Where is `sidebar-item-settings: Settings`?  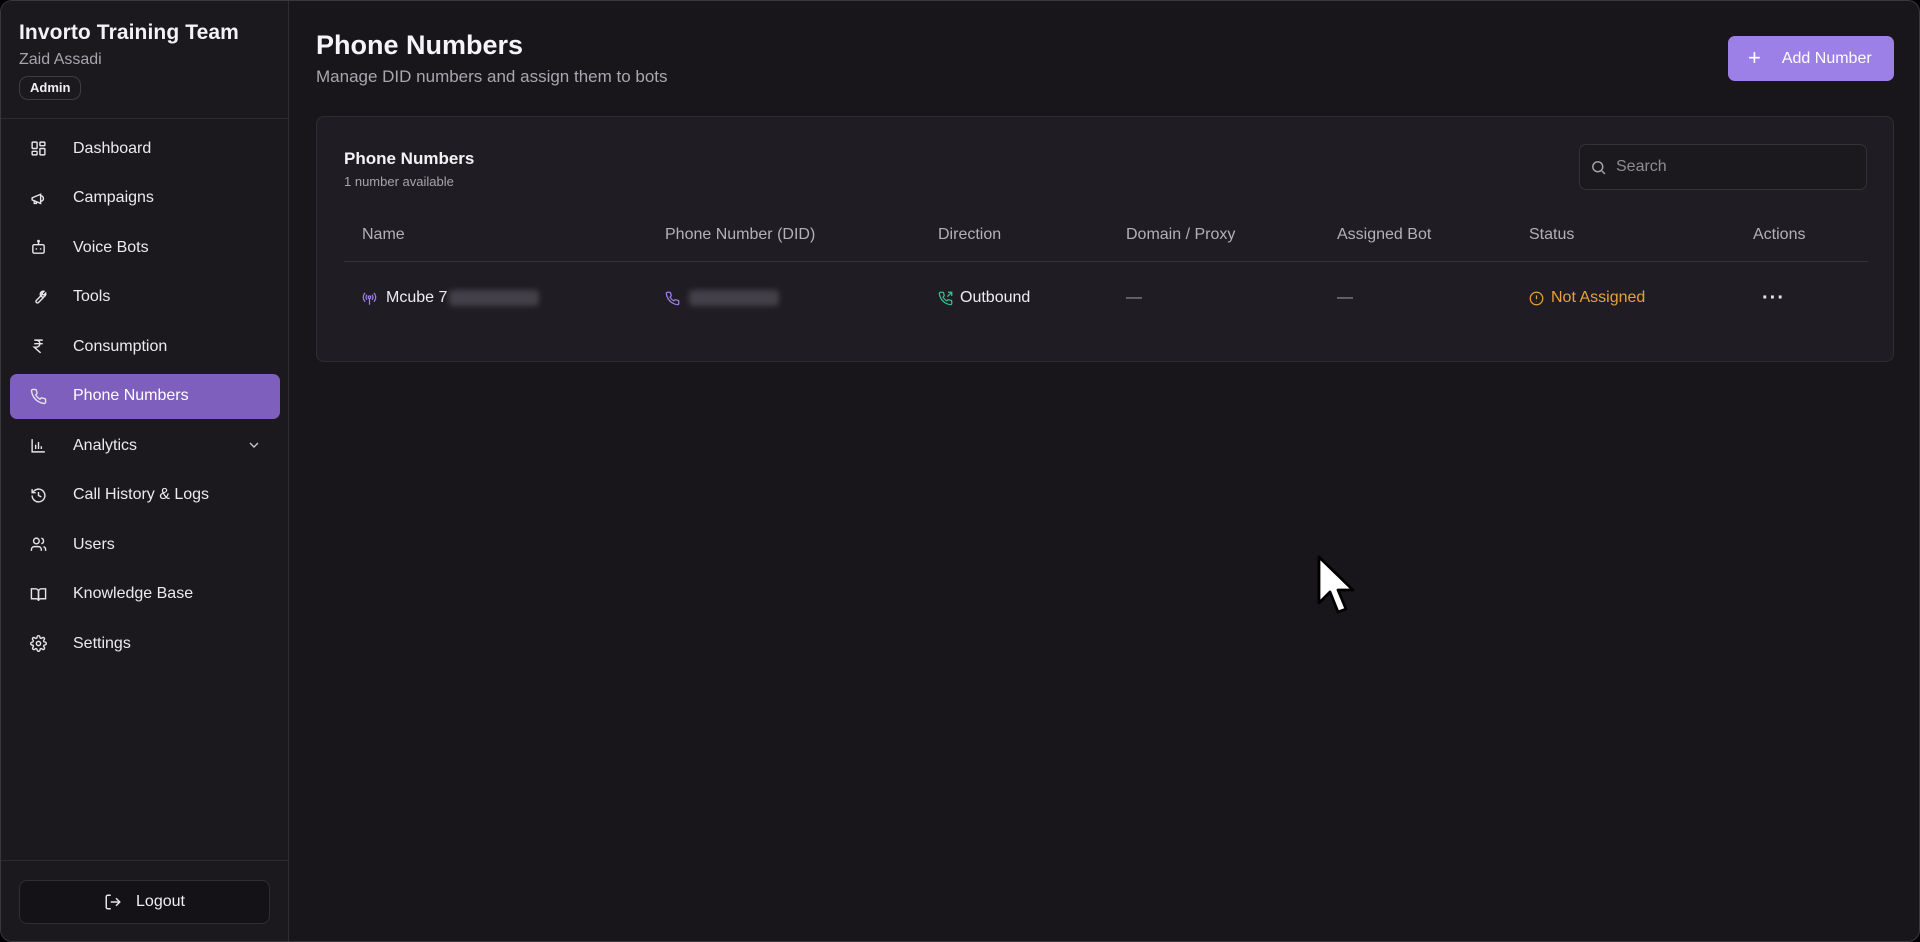 sidebar-item-settings: Settings is located at coordinates (145, 643).